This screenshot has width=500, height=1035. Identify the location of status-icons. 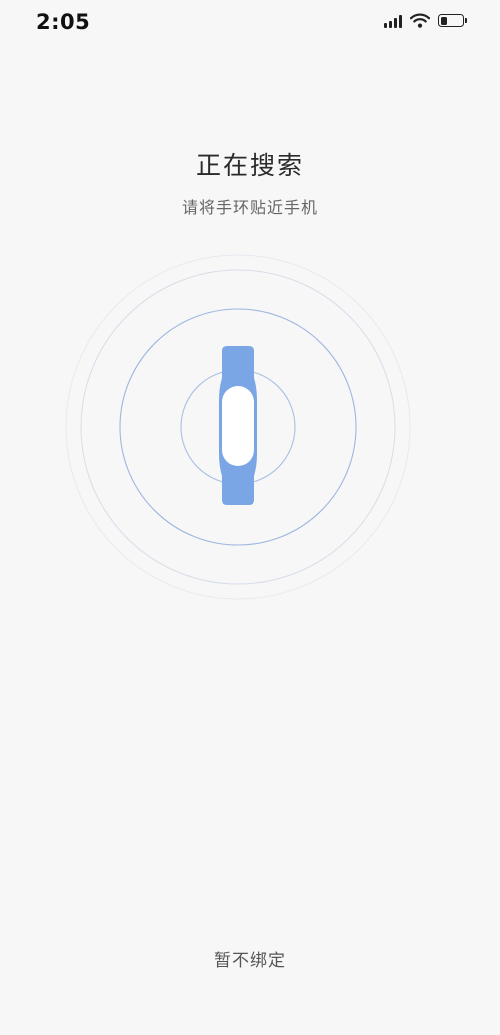
(425, 20).